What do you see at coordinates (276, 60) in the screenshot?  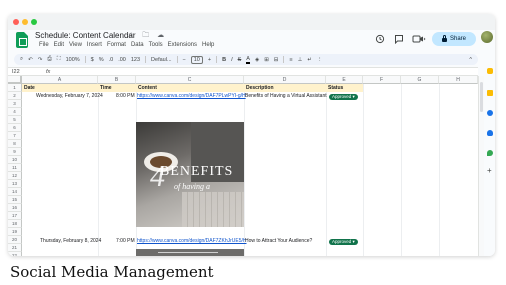 I see `merge-cells-icon: ⊟` at bounding box center [276, 60].